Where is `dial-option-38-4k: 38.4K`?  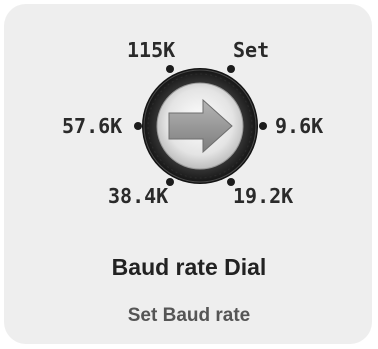
dial-option-38-4k: 38.4K is located at coordinates (138, 196).